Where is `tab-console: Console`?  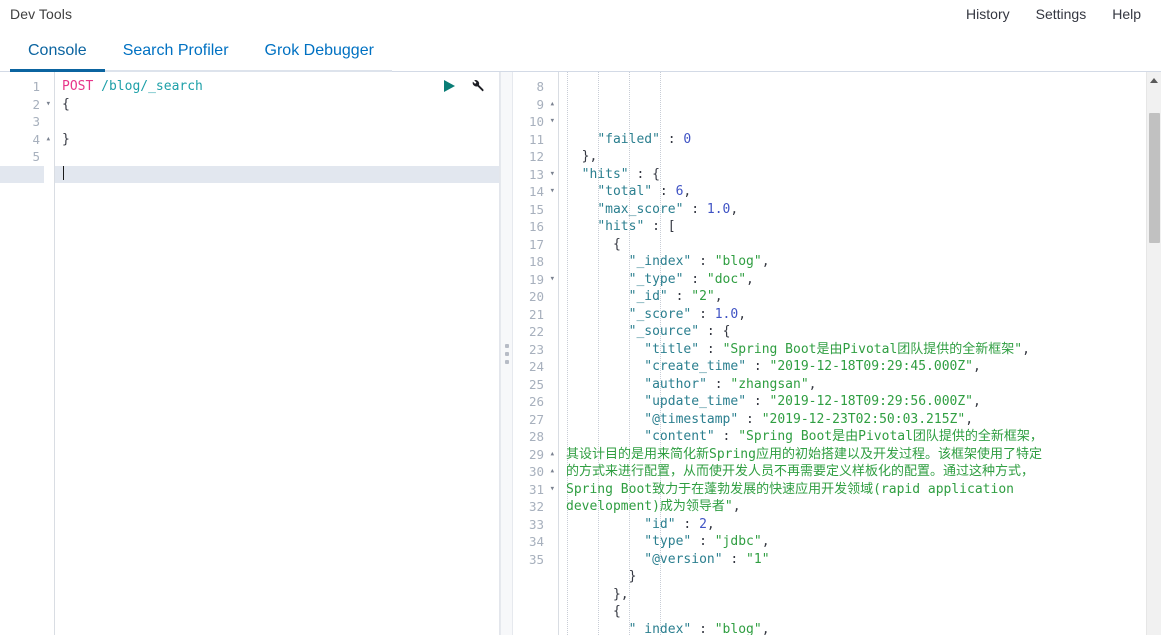
tab-console: Console is located at coordinates (57, 57).